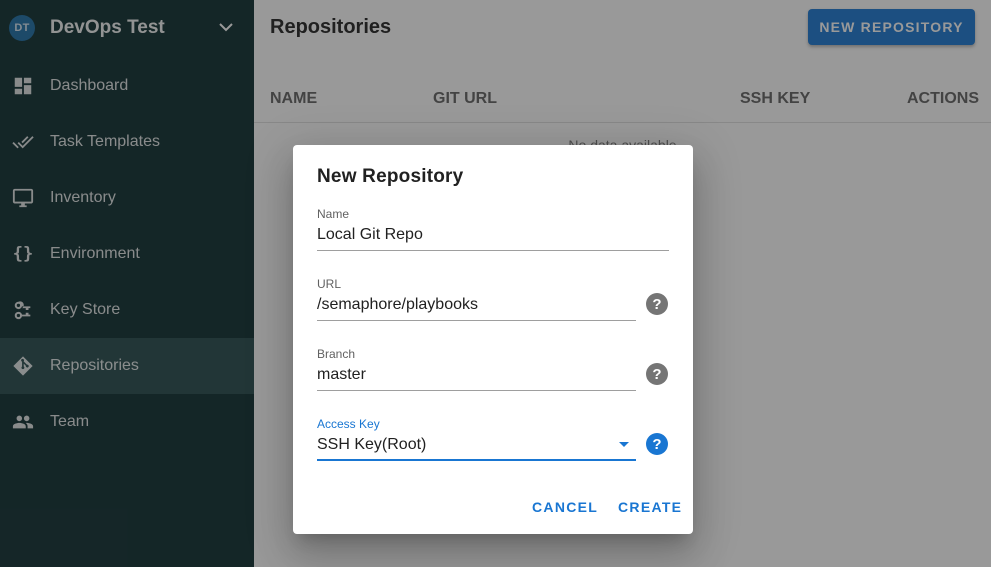 The image size is (991, 567). I want to click on dropdown-caret-icon, so click(624, 444).